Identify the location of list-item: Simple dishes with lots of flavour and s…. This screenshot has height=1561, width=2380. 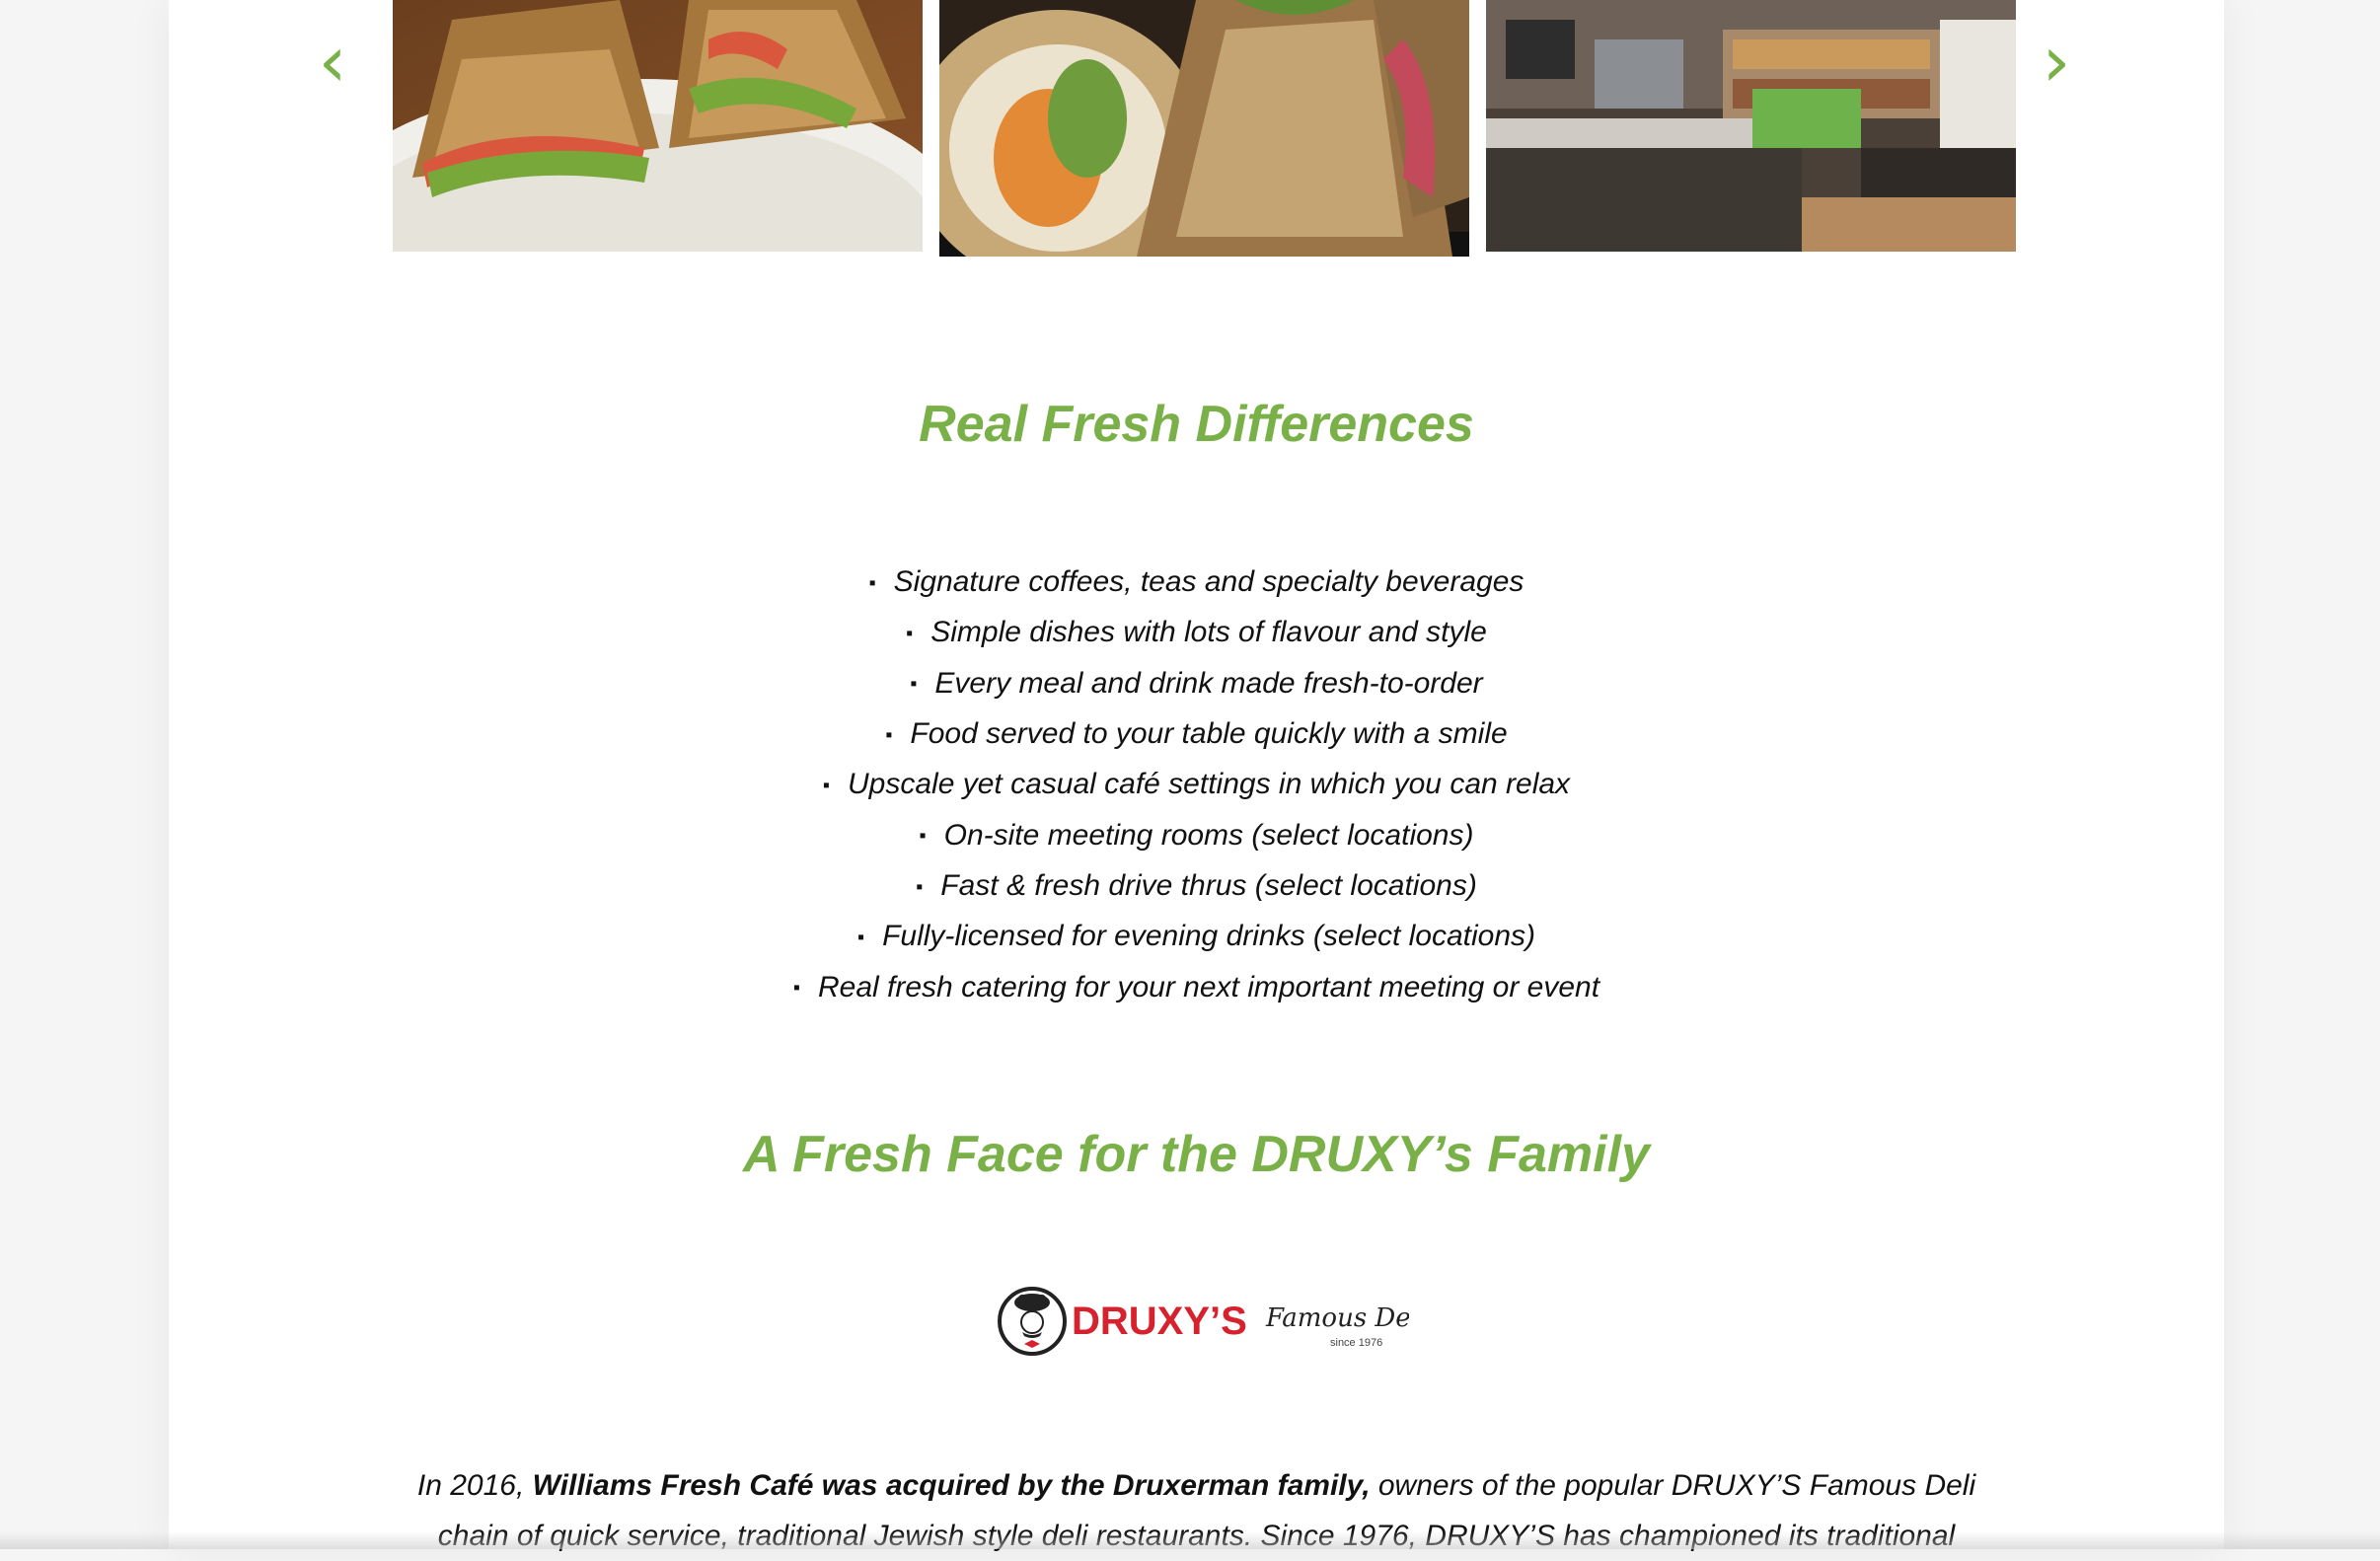
(1196, 633).